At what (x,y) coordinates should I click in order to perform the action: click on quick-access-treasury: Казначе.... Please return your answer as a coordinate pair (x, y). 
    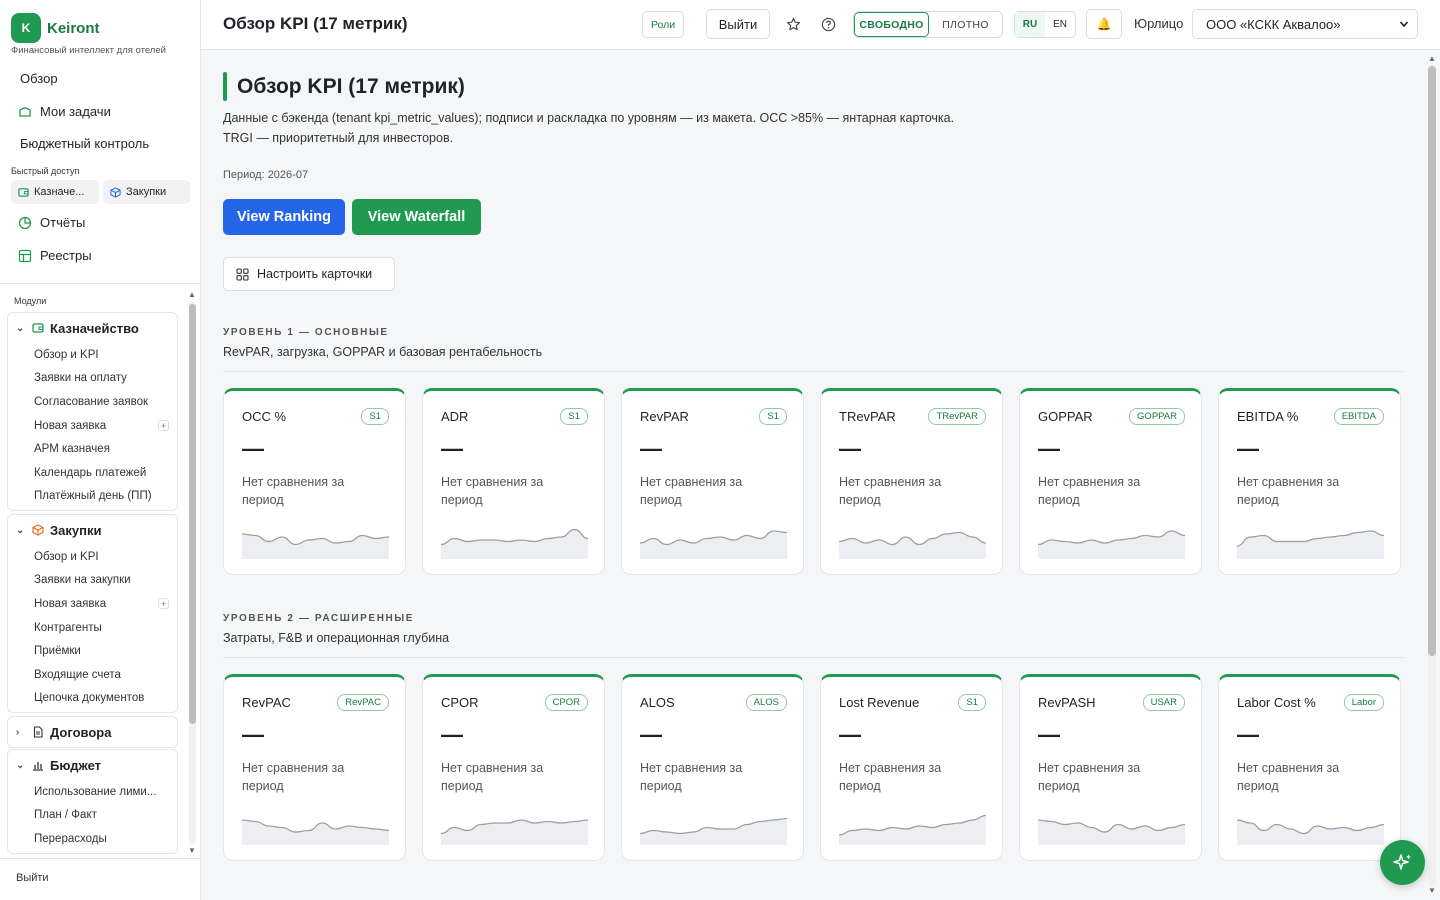
    Looking at the image, I should click on (55, 192).